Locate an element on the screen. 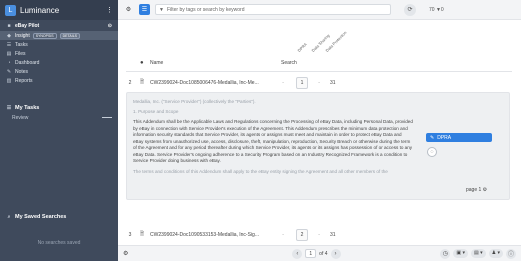  dashboard-icon: ◔ is located at coordinates (9, 62).